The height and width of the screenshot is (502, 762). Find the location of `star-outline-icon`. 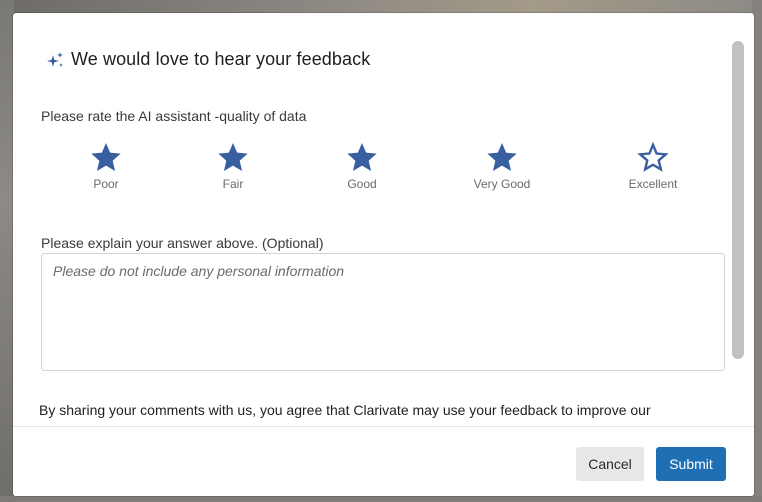

star-outline-icon is located at coordinates (653, 157).